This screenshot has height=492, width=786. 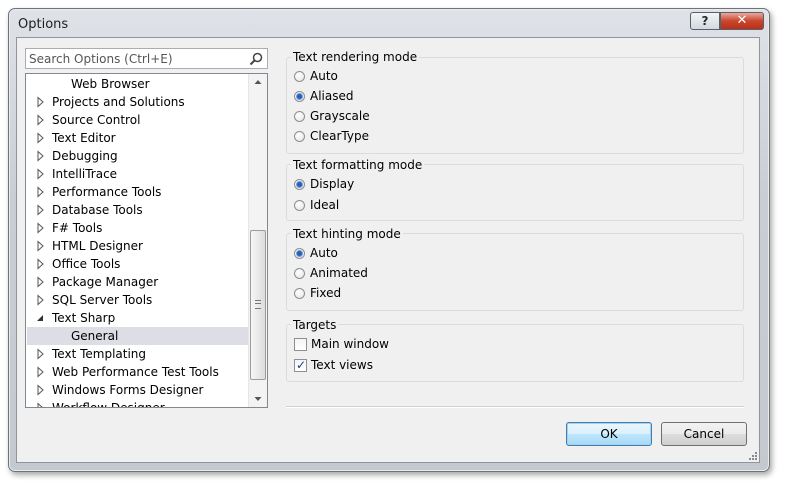 I want to click on tree-item-label: Web Browser, so click(x=110, y=84).